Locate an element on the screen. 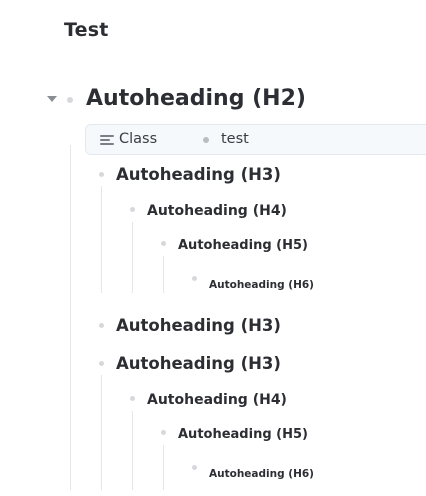 Image resolution: width=426 pixels, height=496 pixels. guide-line-h3c-children is located at coordinates (101, 432).